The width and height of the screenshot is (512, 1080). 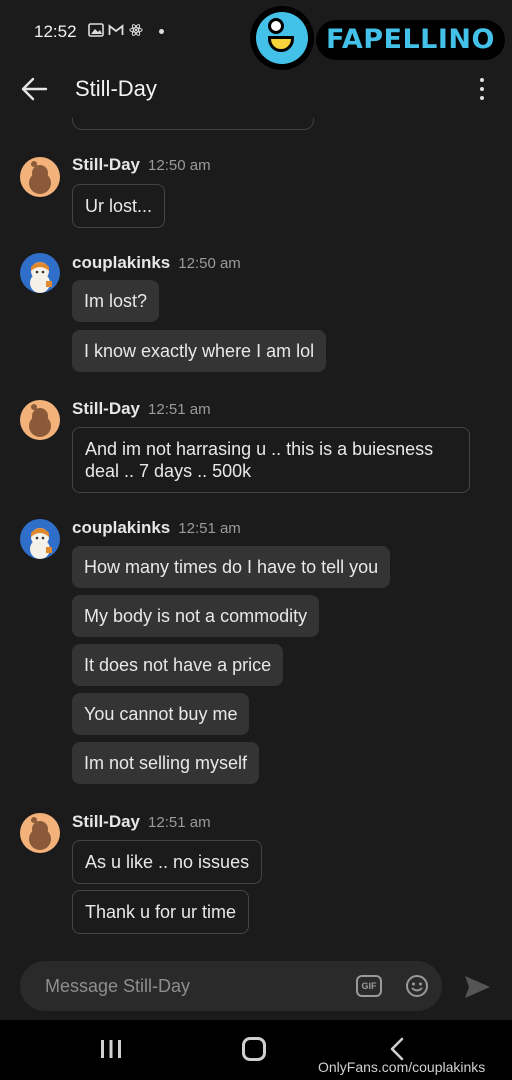 I want to click on message-bubble: As u like .. no issues, so click(x=167, y=862).